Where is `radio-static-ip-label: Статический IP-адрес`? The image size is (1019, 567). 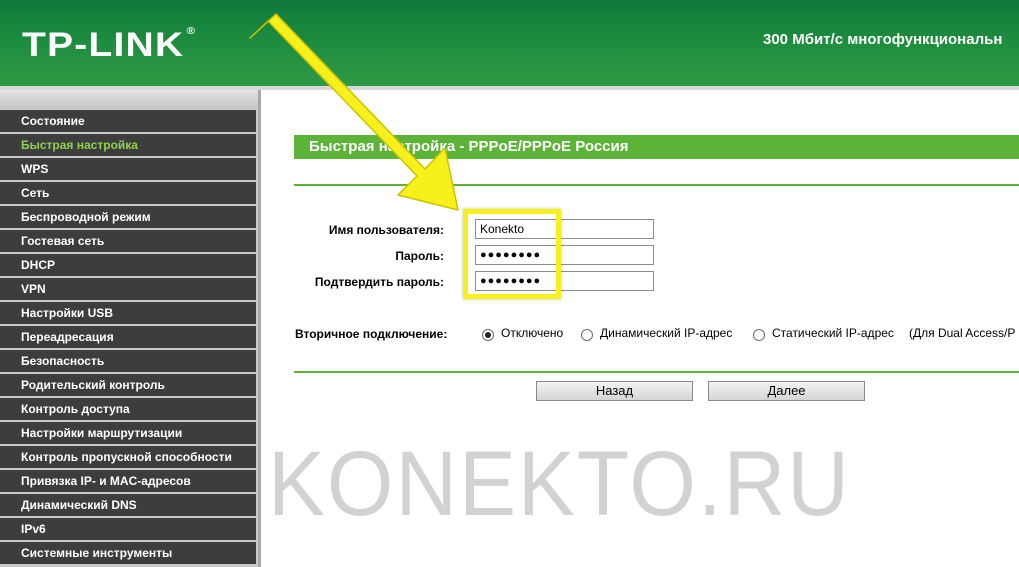 radio-static-ip-label: Статический IP-адрес is located at coordinates (833, 333).